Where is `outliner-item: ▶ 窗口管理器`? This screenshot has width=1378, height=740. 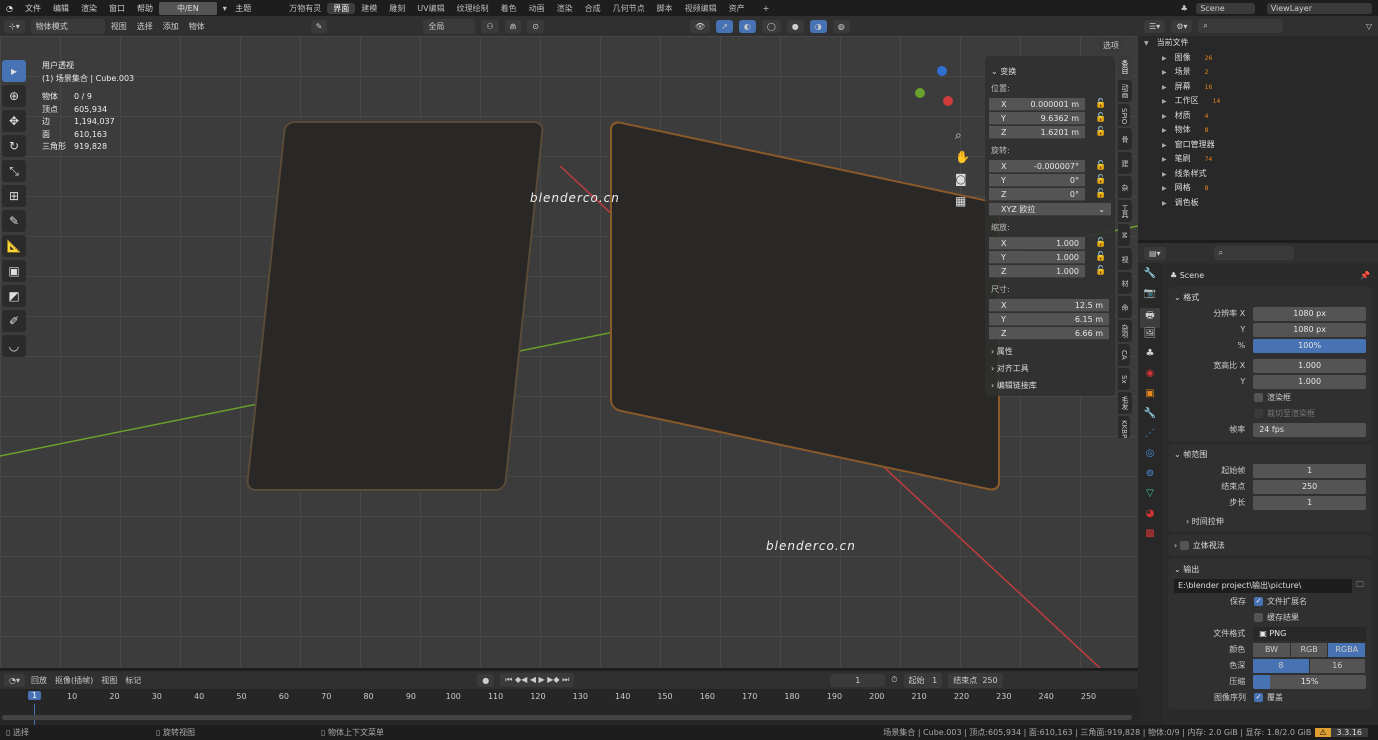 outliner-item: ▶ 窗口管理器 is located at coordinates (1258, 145).